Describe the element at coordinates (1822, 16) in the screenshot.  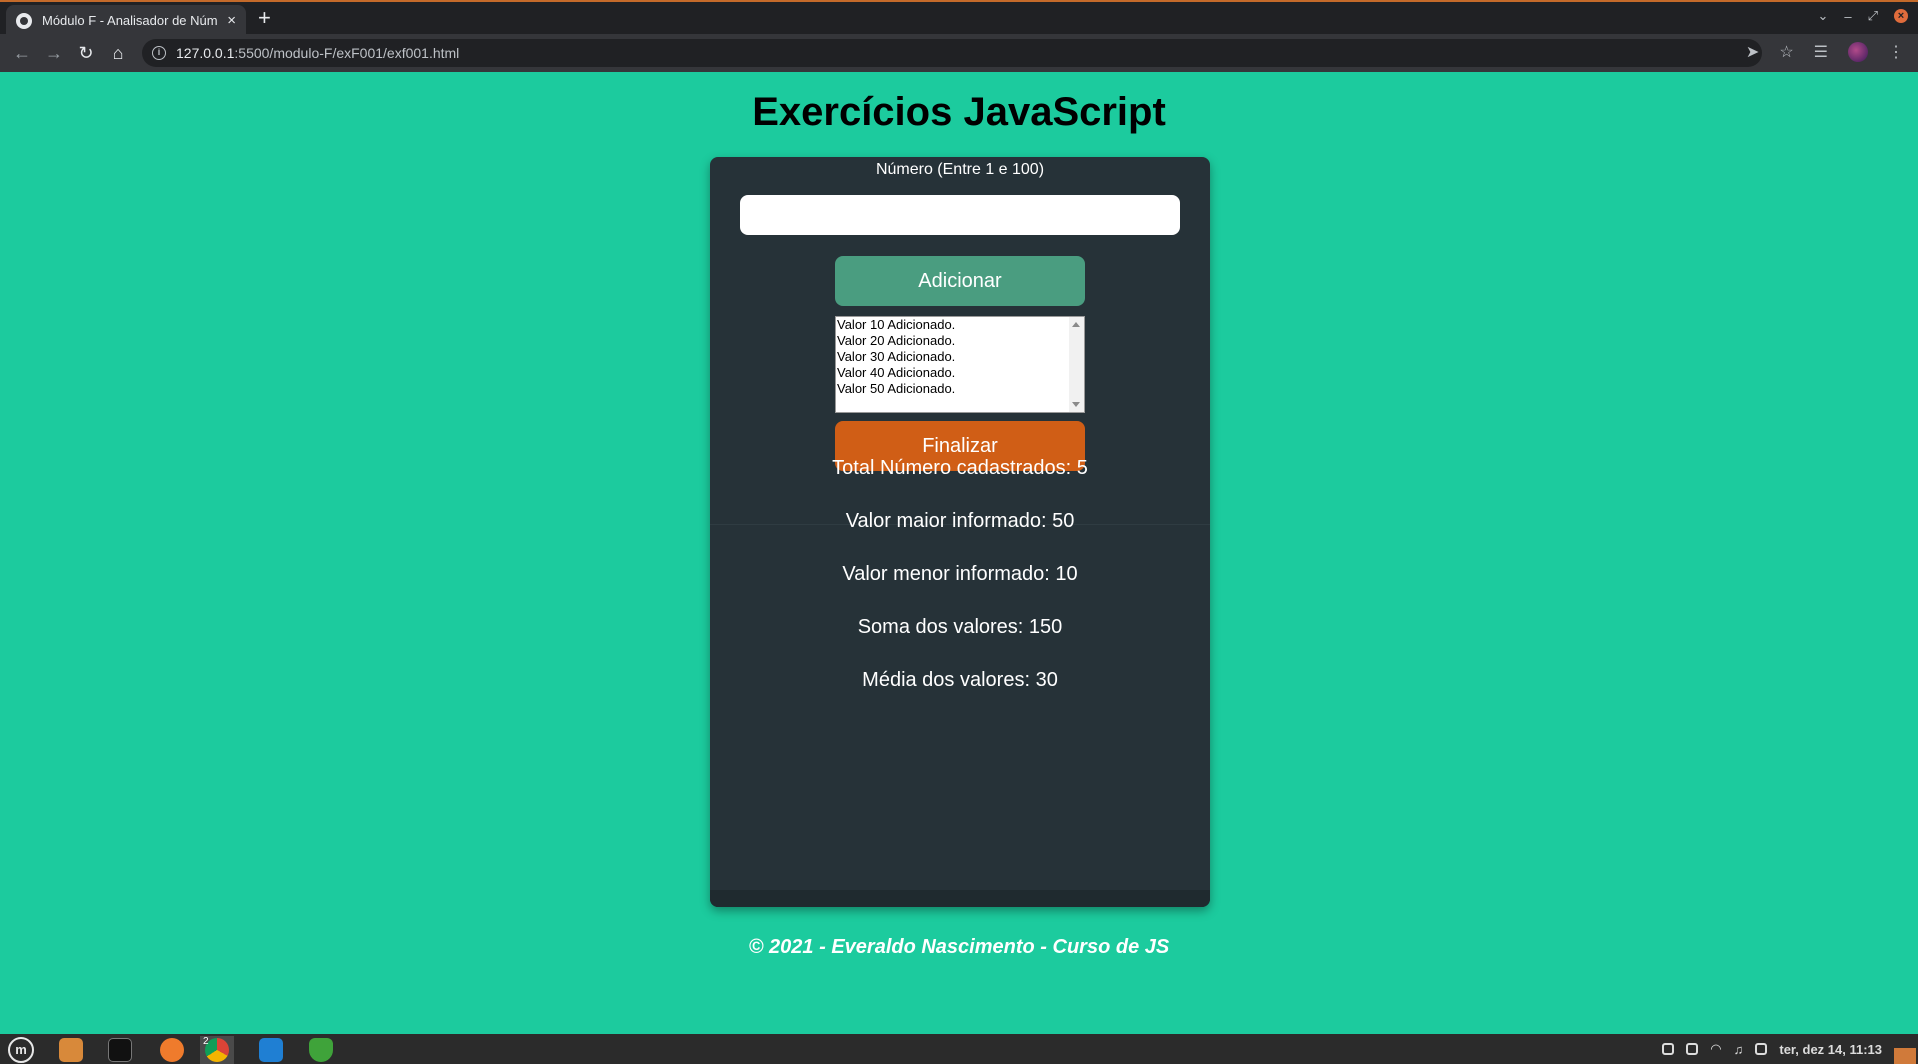
I see `tab-search-icon: ⌄` at that location.